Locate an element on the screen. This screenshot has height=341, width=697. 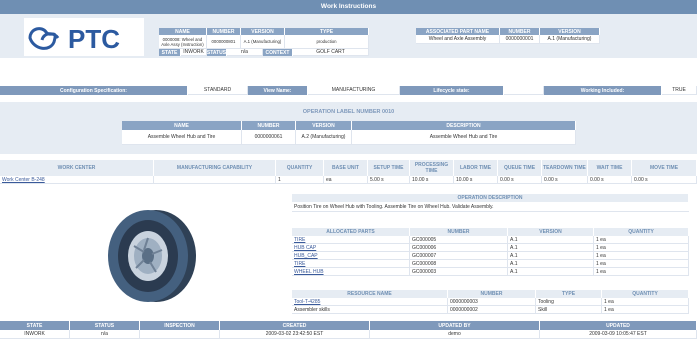
wc-labor-time-value: 10.00 s is located at coordinates (476, 180).